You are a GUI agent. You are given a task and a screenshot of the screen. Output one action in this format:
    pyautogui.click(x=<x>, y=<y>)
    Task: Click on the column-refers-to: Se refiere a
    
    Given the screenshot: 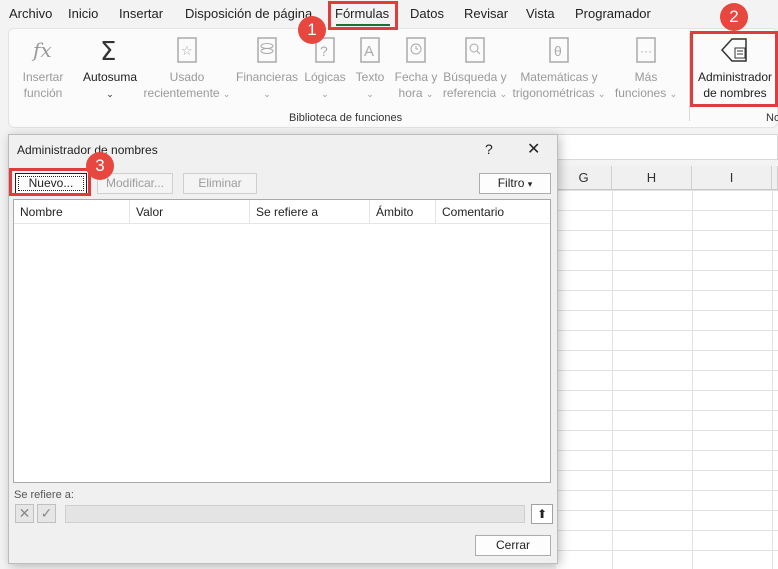 What is the action you would take?
    pyautogui.click(x=310, y=212)
    